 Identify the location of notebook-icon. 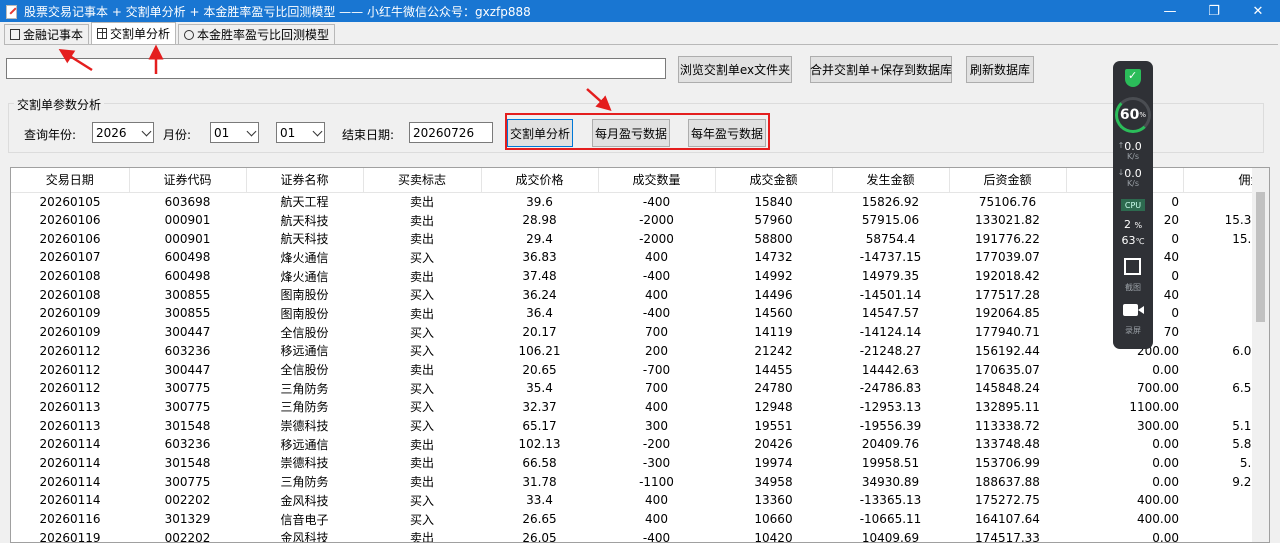
(15, 34).